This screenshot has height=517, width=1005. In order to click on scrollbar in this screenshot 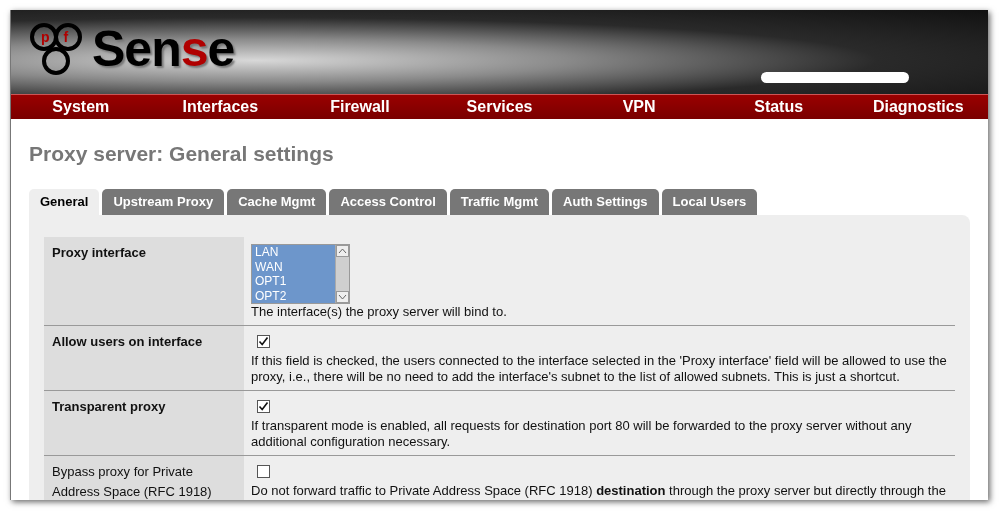, I will do `click(342, 274)`.